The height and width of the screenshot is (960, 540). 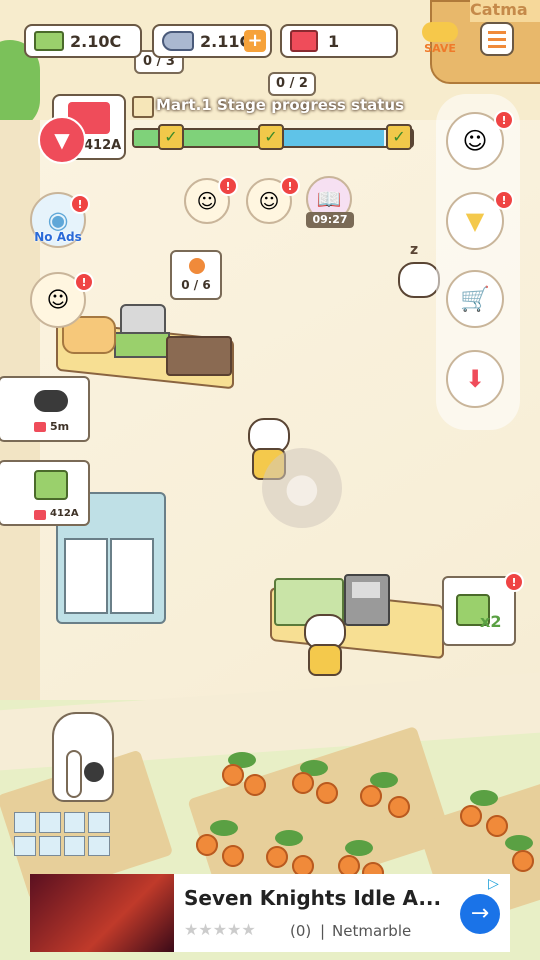 What do you see at coordinates (102, 913) in the screenshot?
I see `ad-image` at bounding box center [102, 913].